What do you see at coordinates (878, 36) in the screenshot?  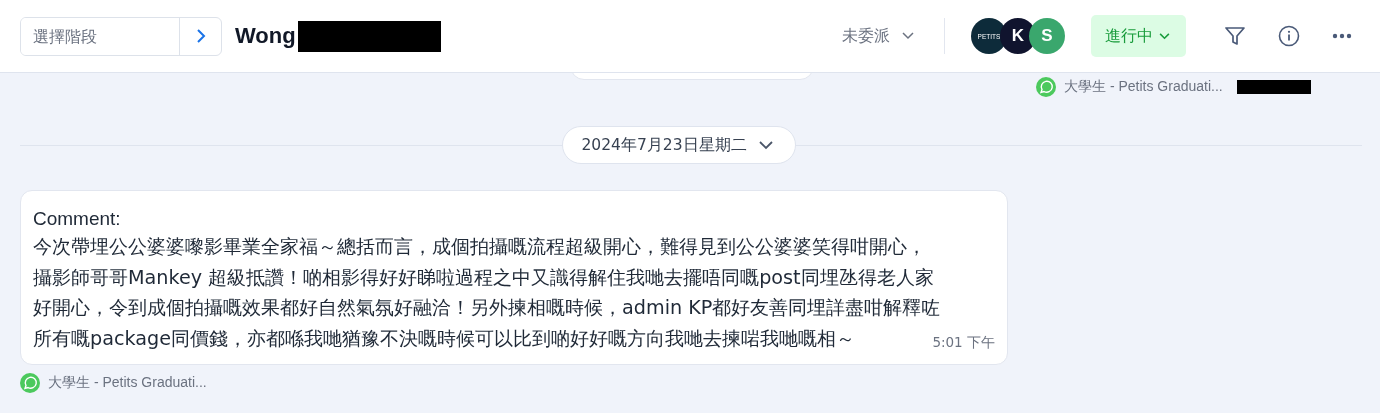 I see `assignee-dropdown: 未委派` at bounding box center [878, 36].